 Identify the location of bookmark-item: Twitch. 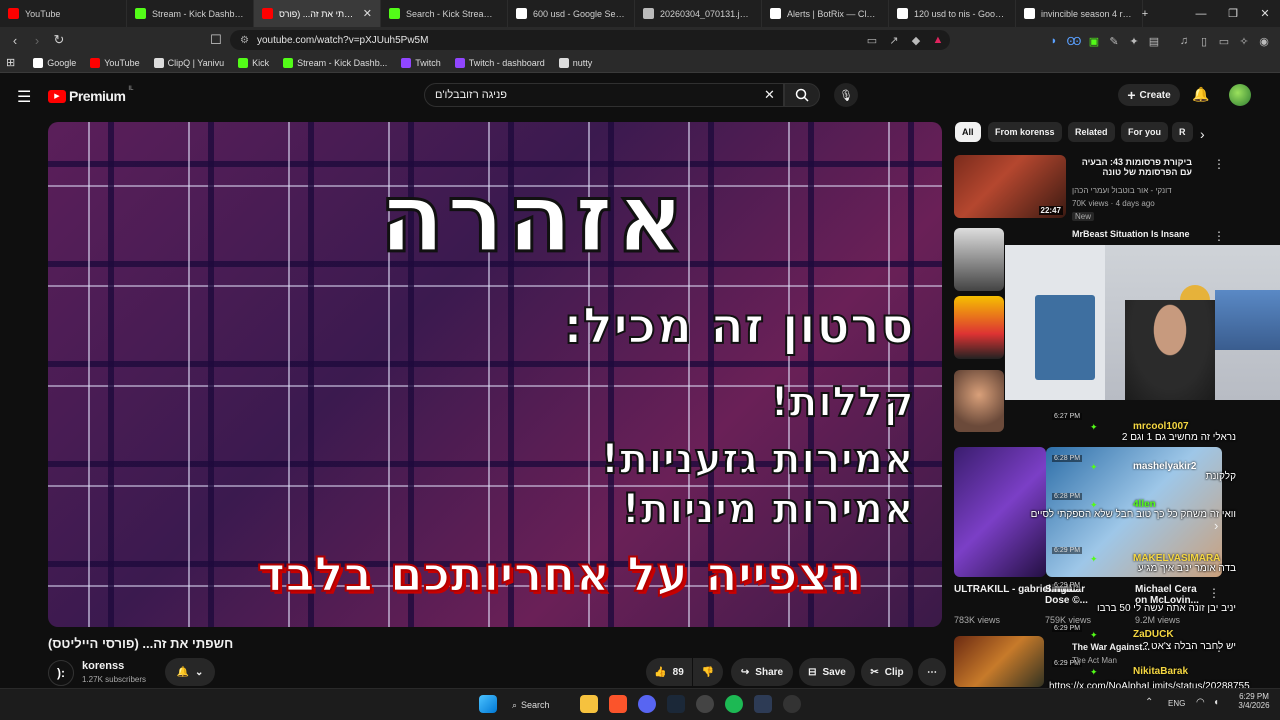
(421, 62).